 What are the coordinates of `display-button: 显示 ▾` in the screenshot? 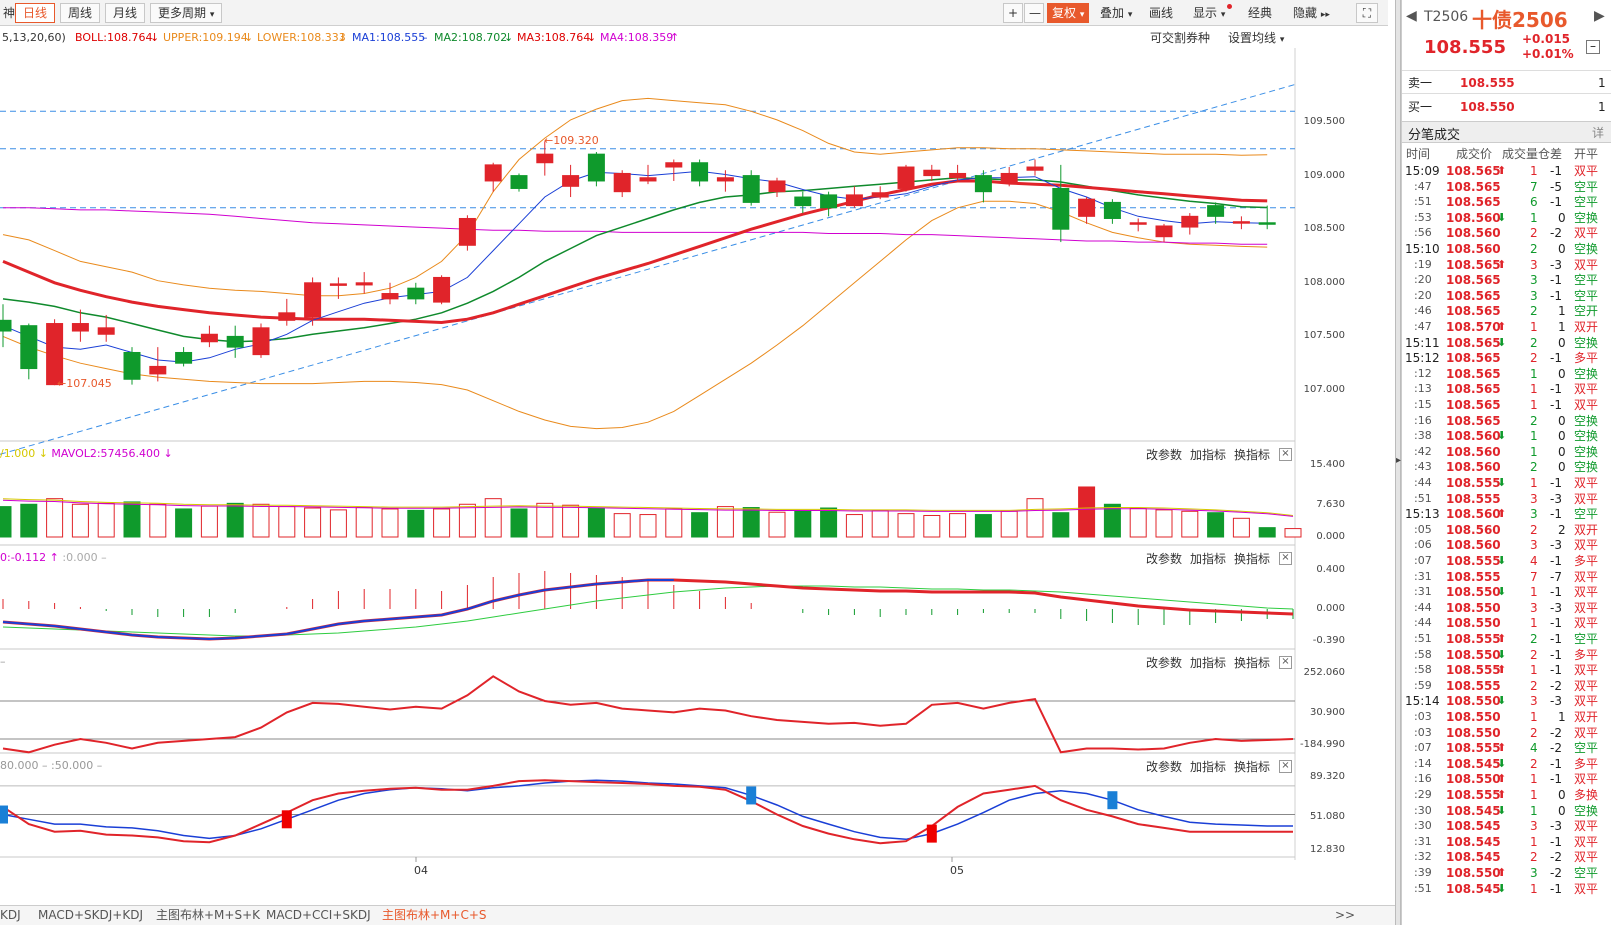 It's located at (1212, 13).